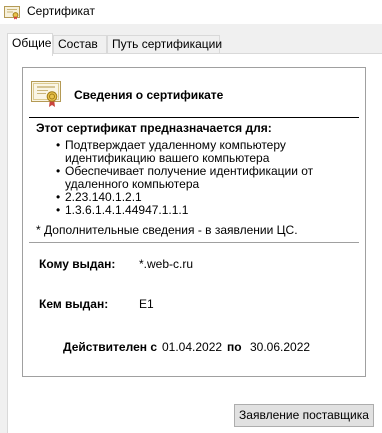 The height and width of the screenshot is (433, 382). What do you see at coordinates (77, 264) in the screenshot?
I see `issued-to-label: Кому выдан:` at bounding box center [77, 264].